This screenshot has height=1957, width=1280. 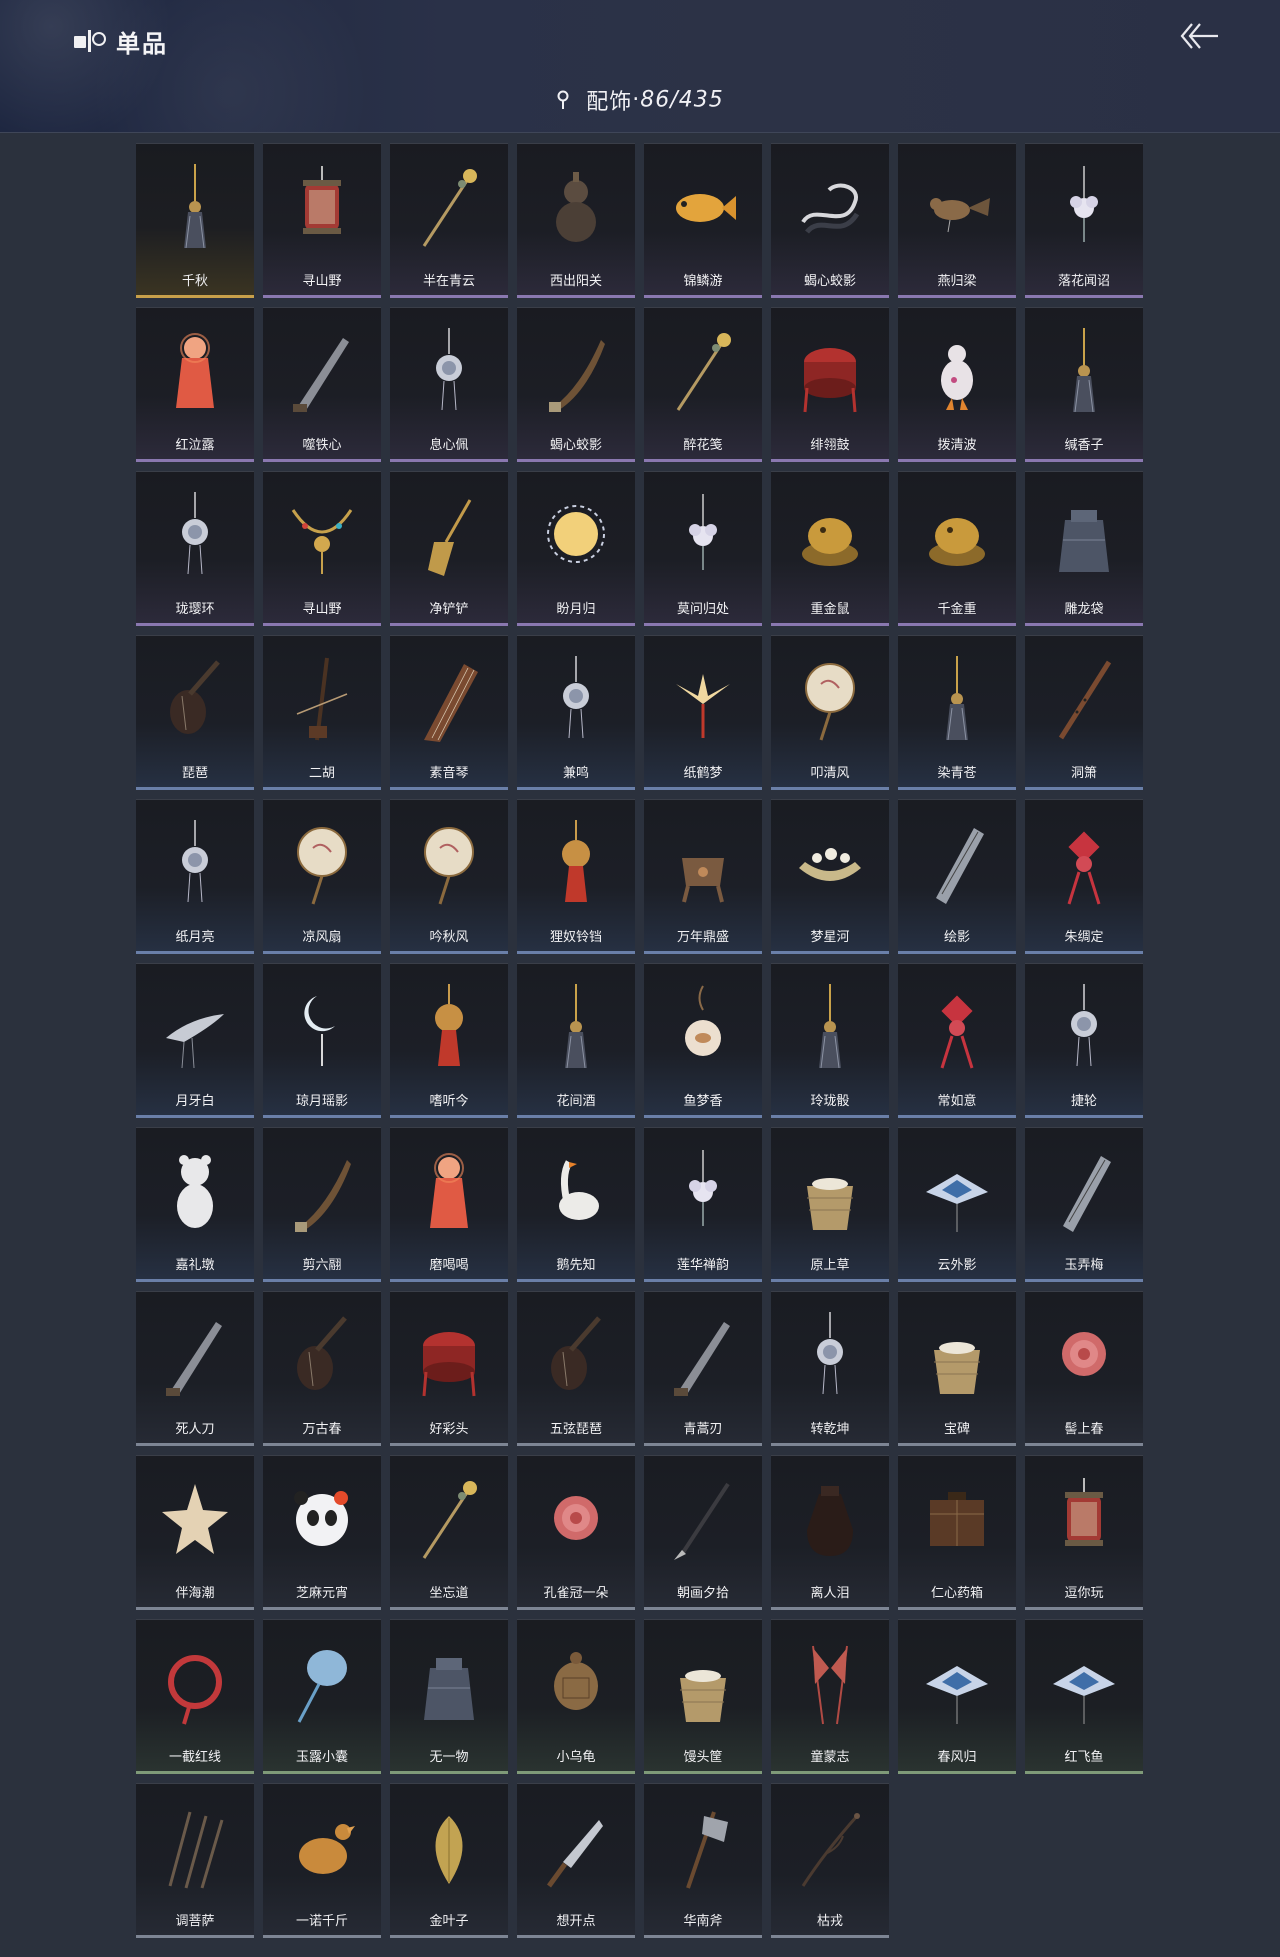 What do you see at coordinates (449, 220) in the screenshot?
I see `item-card: 半在青云` at bounding box center [449, 220].